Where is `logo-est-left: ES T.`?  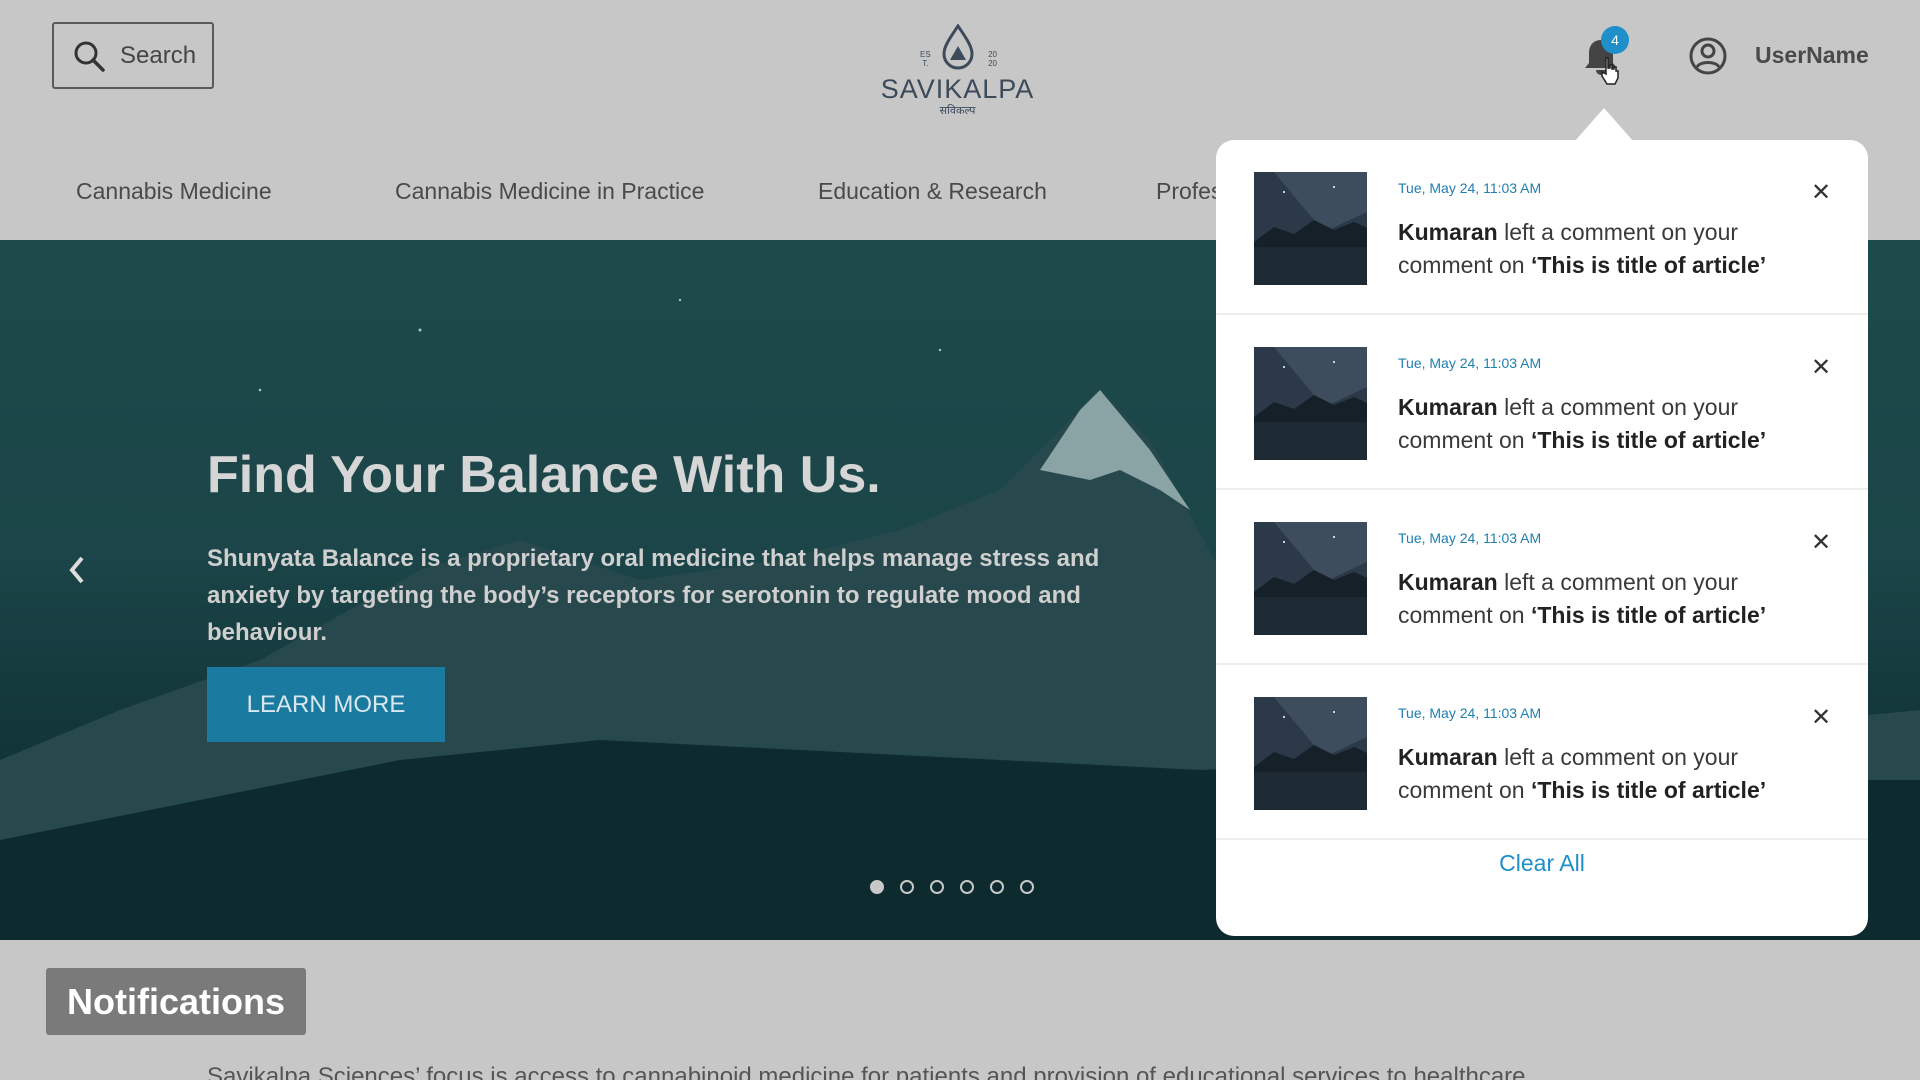 logo-est-left: ES T. is located at coordinates (925, 59).